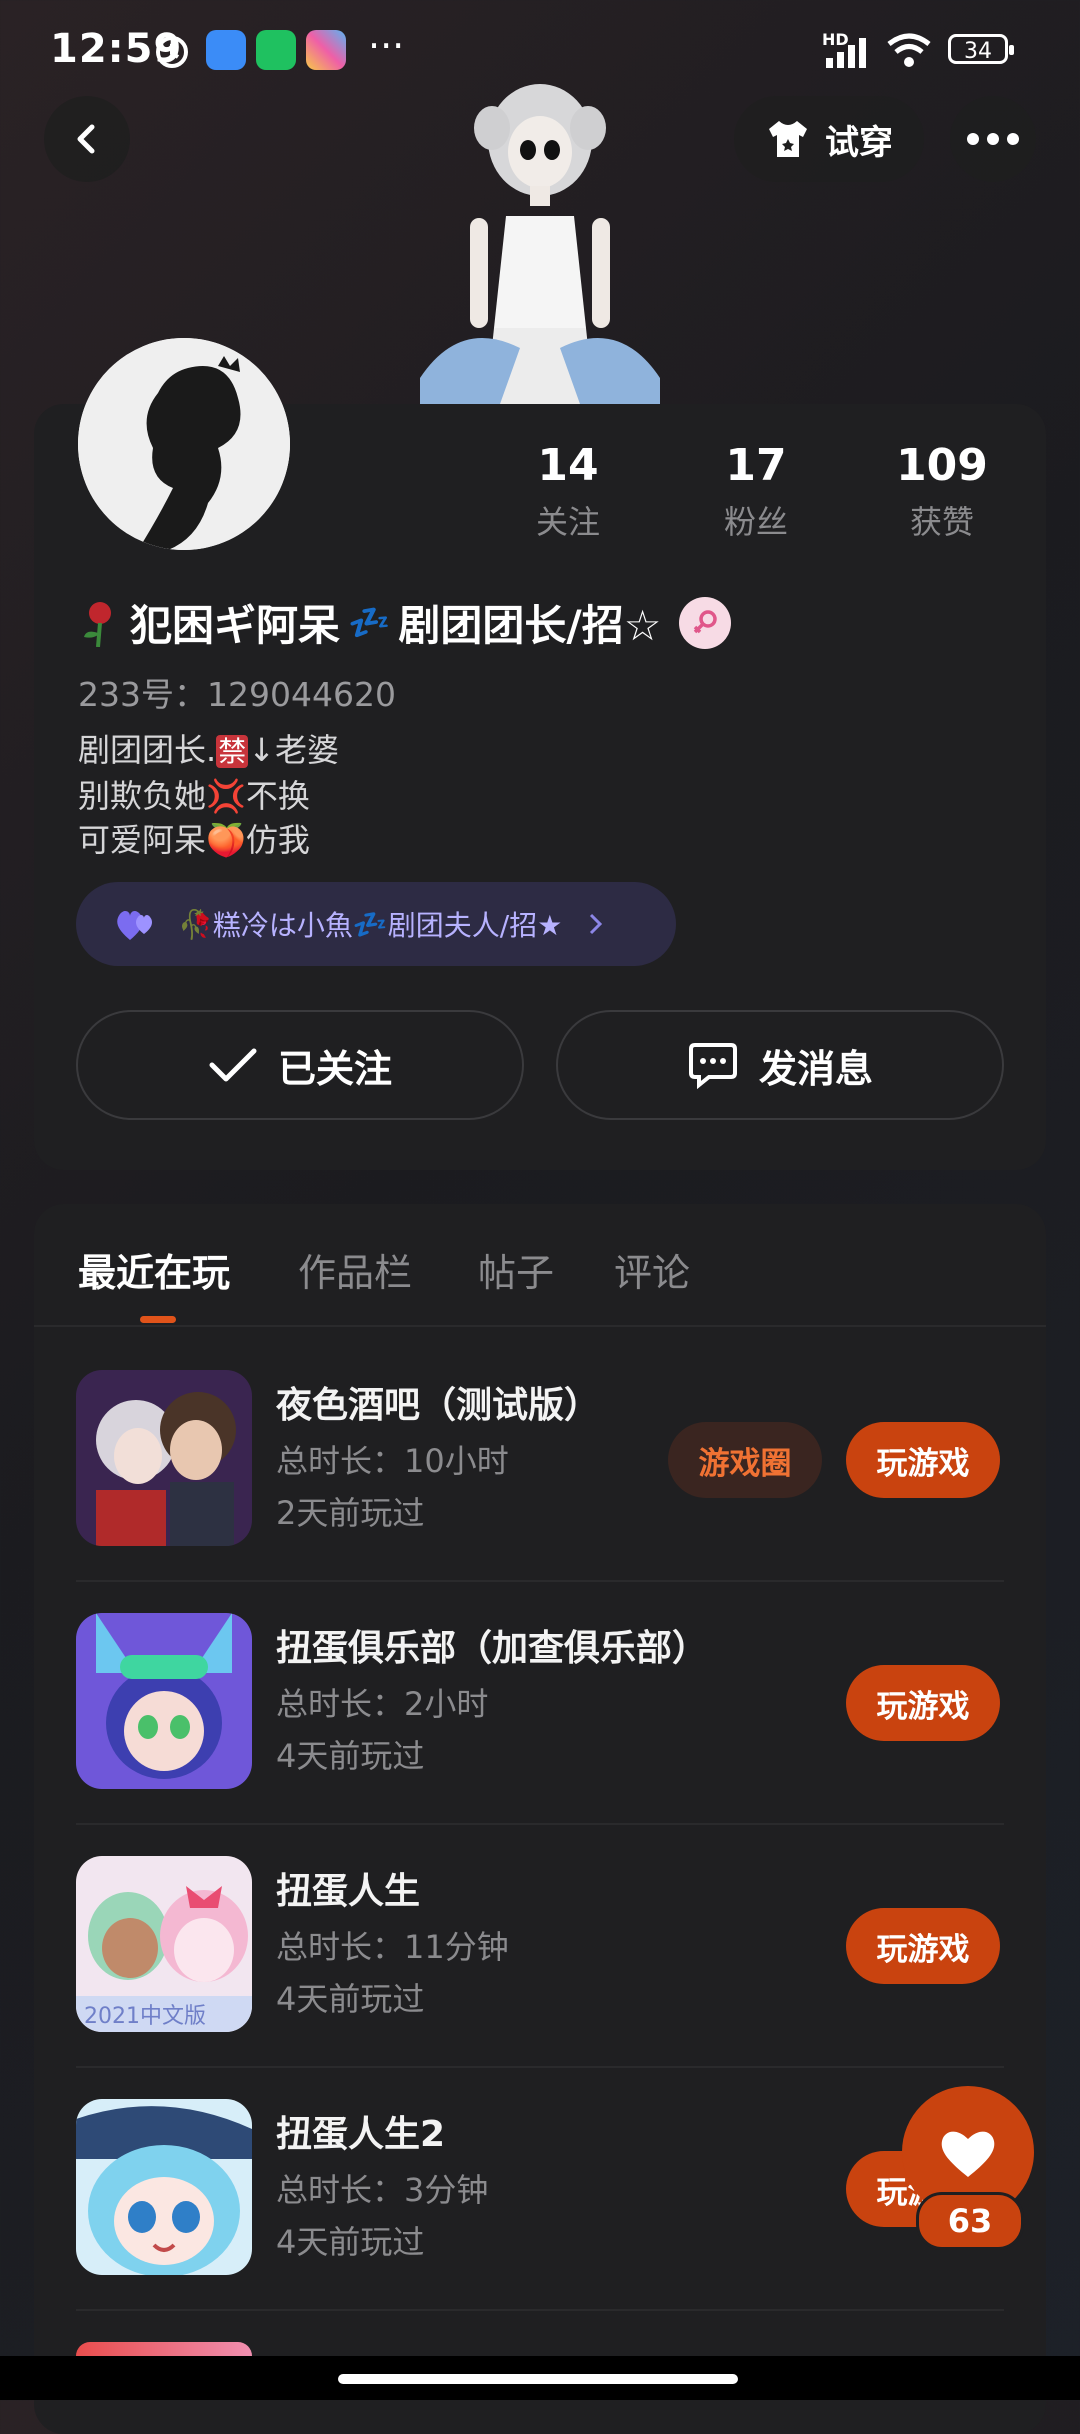 This screenshot has width=1080, height=2434. Describe the element at coordinates (968, 2154) in the screenshot. I see `heart-icon` at that location.